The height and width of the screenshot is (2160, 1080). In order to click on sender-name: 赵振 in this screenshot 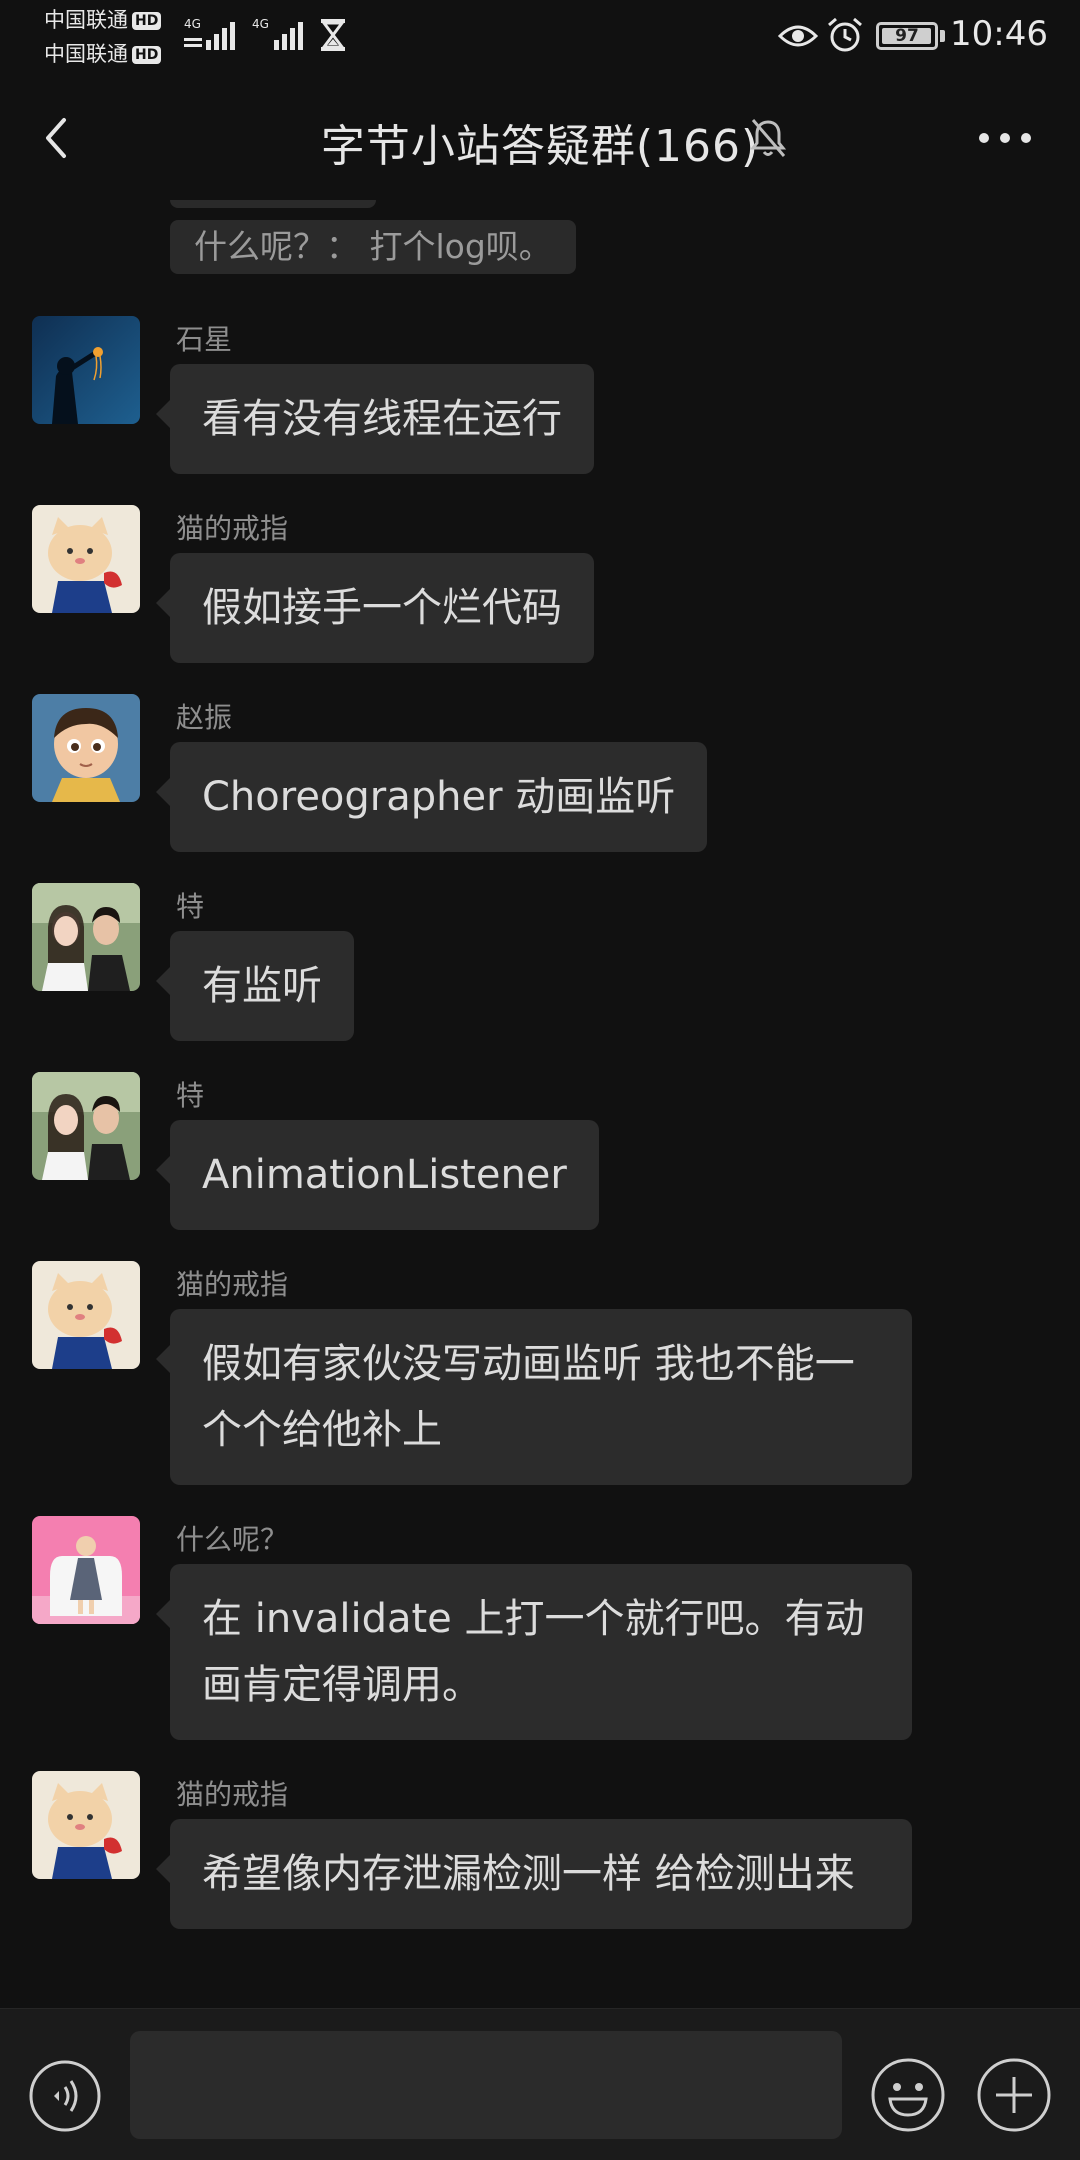, I will do `click(204, 717)`.